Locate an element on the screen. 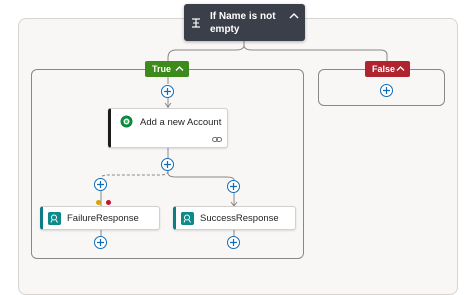 The height and width of the screenshot is (295, 474). true-branch-label: True is located at coordinates (167, 69).